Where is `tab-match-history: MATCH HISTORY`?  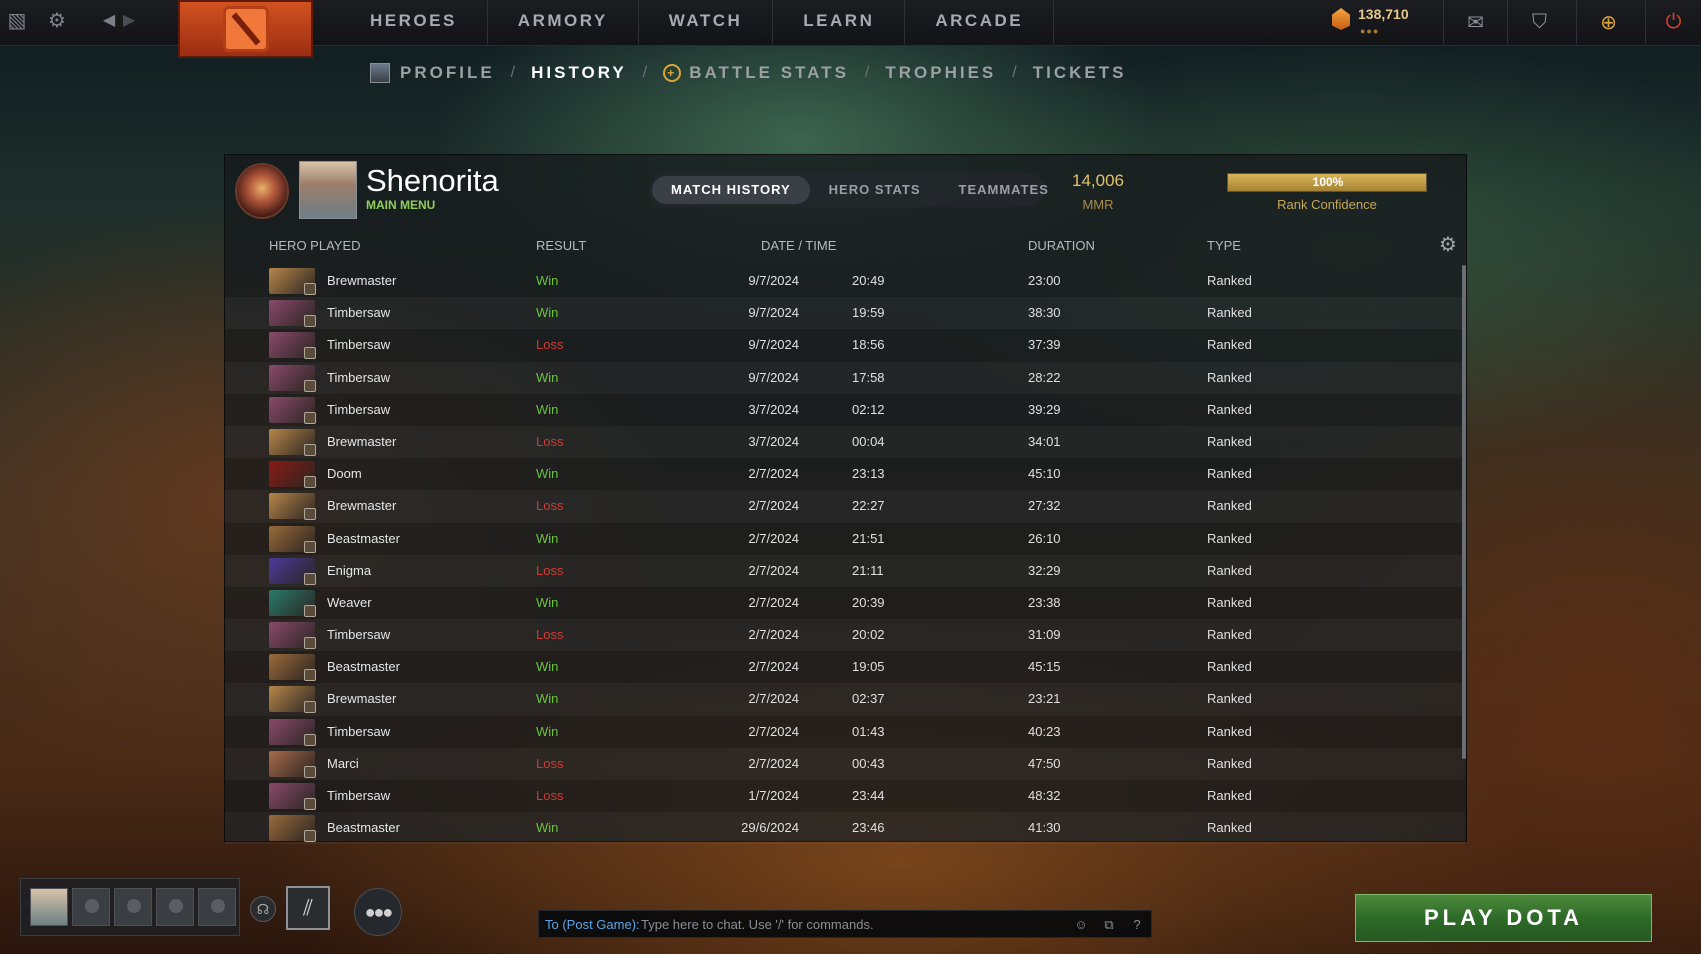 tab-match-history: MATCH HISTORY is located at coordinates (731, 190).